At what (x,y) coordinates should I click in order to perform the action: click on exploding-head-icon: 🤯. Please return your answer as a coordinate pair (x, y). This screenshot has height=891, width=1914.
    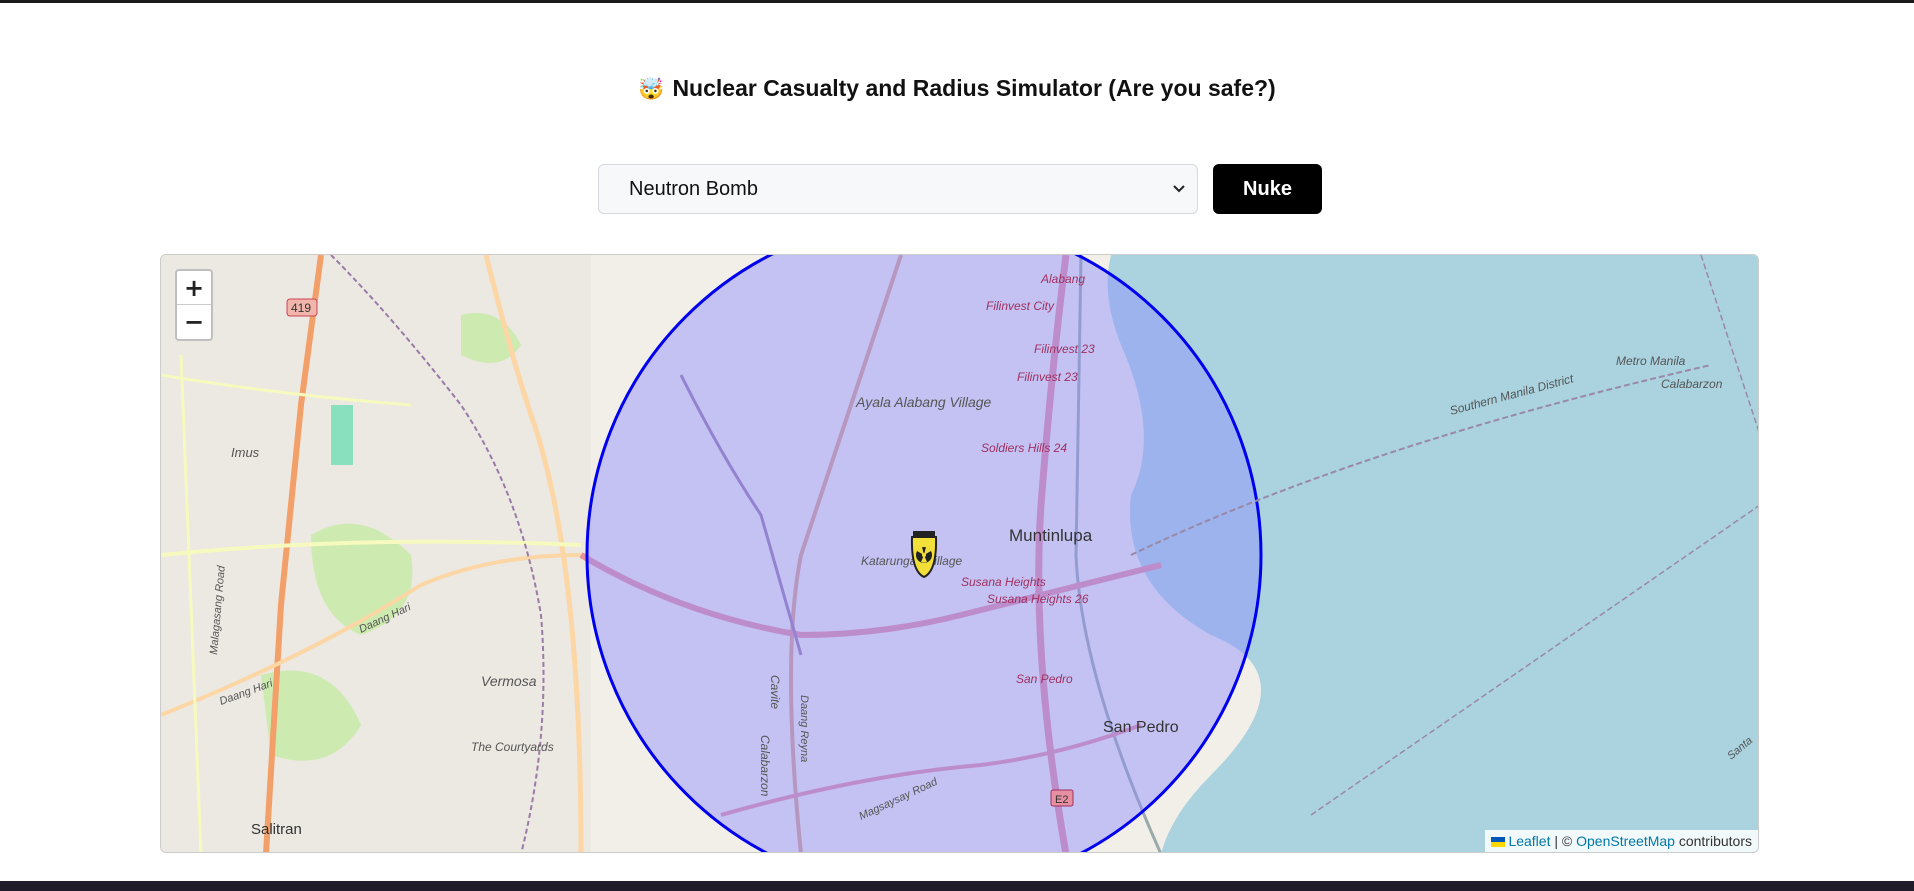
    Looking at the image, I should click on (651, 89).